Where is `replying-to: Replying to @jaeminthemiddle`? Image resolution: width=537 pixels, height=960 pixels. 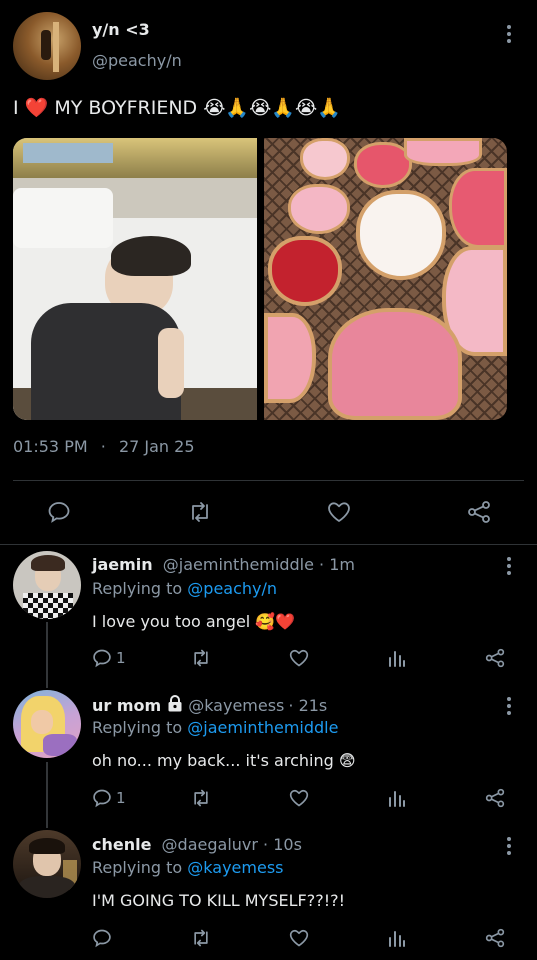
replying-to: Replying to @jaeminthemiddle is located at coordinates (215, 727).